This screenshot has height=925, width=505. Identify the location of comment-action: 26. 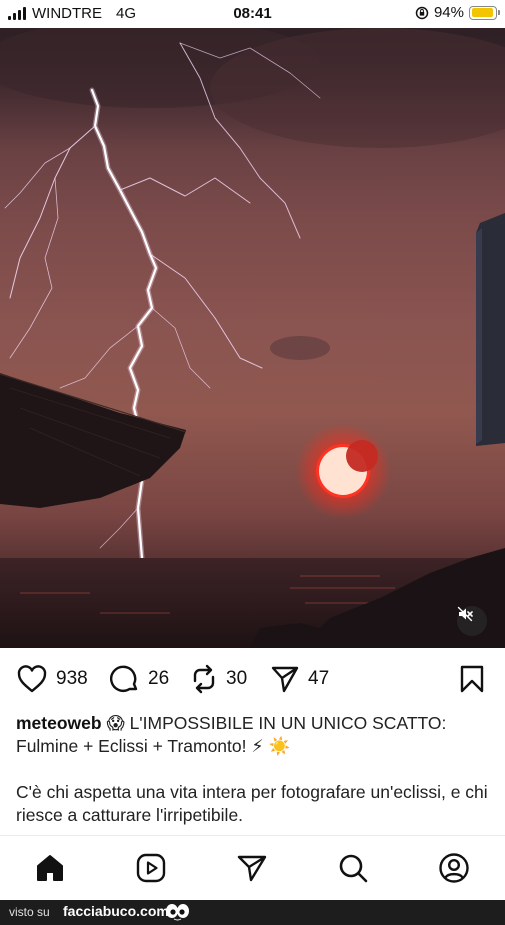
(139, 679).